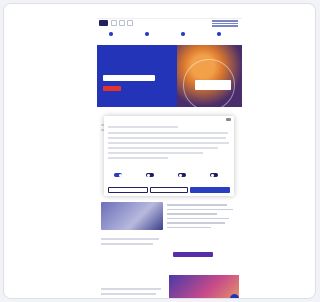 This screenshot has height=302, width=320. I want to click on top-bar, so click(169, 15).